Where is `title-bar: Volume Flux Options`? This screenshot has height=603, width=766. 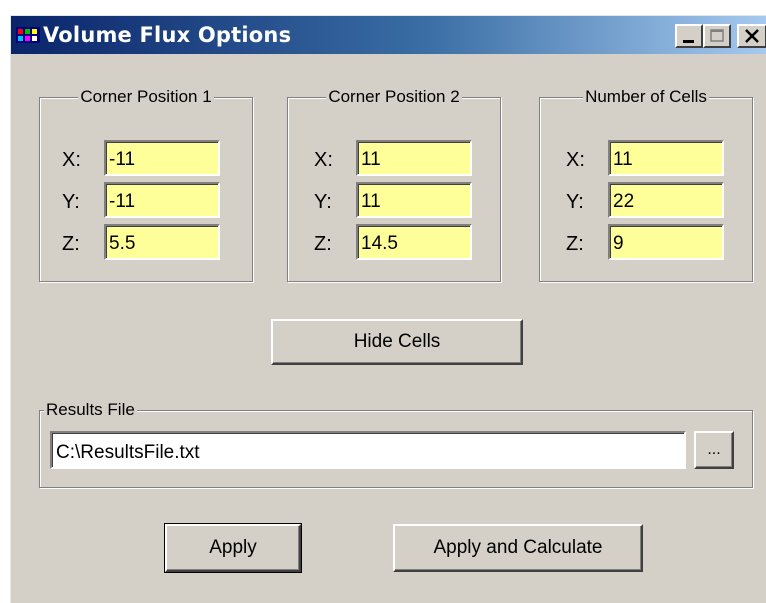
title-bar: Volume Flux Options is located at coordinates (388, 35).